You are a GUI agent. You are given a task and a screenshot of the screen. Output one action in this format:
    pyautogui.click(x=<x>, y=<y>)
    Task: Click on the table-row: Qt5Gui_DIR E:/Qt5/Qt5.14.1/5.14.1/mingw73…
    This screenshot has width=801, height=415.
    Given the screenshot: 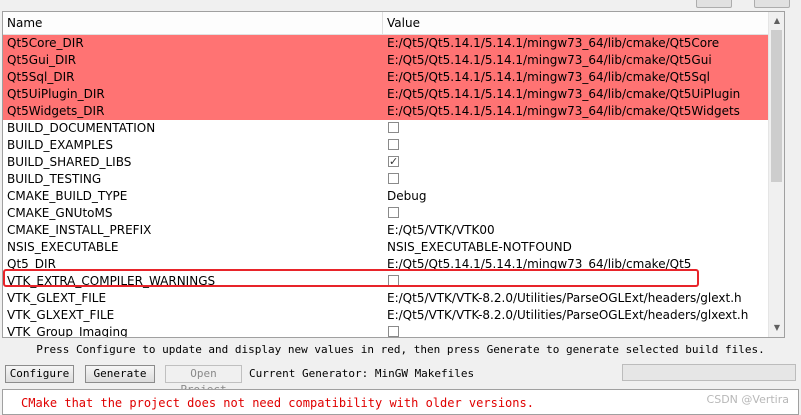 What is the action you would take?
    pyautogui.click(x=385, y=60)
    